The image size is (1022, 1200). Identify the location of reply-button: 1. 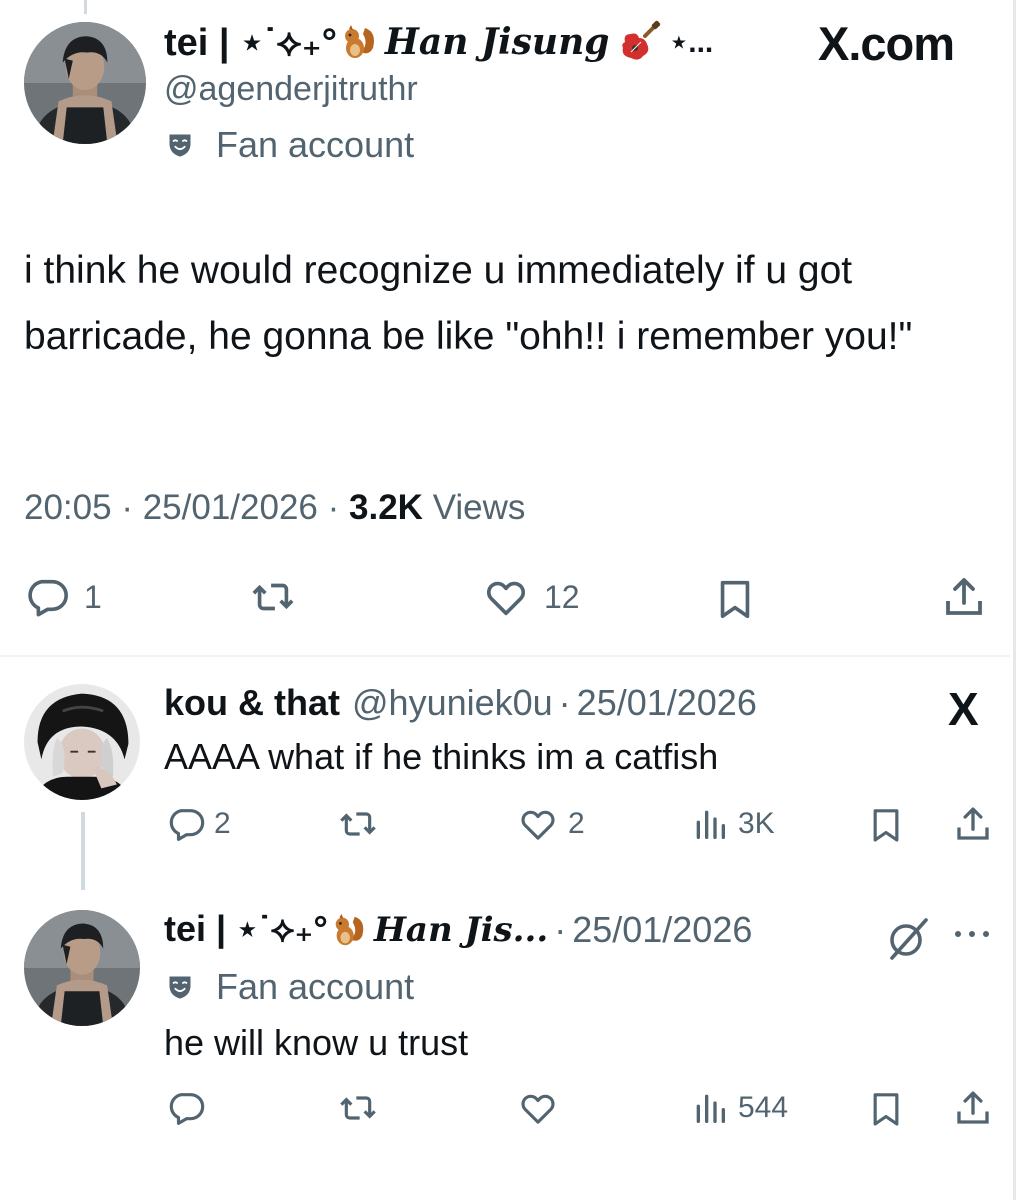
(63, 597).